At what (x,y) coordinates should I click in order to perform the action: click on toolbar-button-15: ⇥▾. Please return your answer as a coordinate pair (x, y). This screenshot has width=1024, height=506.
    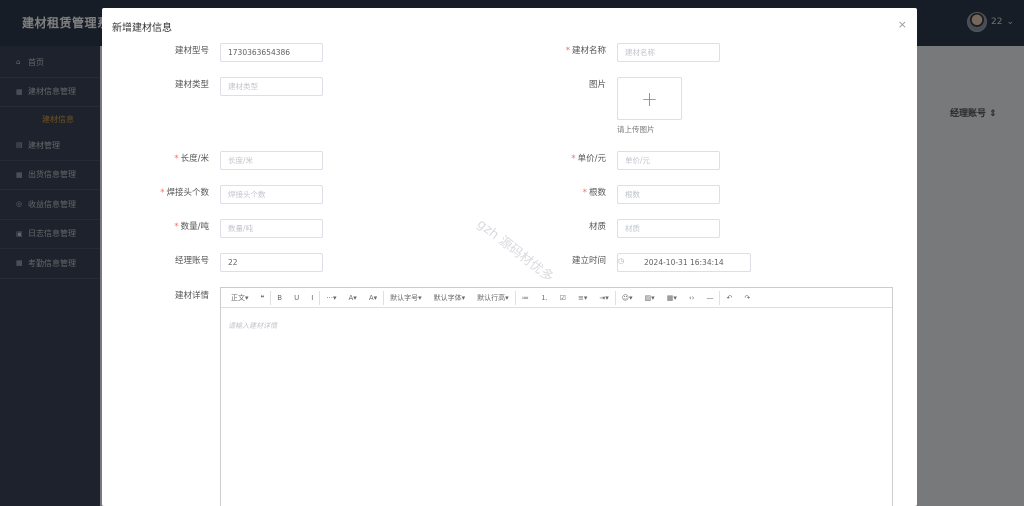
    Looking at the image, I should click on (603, 298).